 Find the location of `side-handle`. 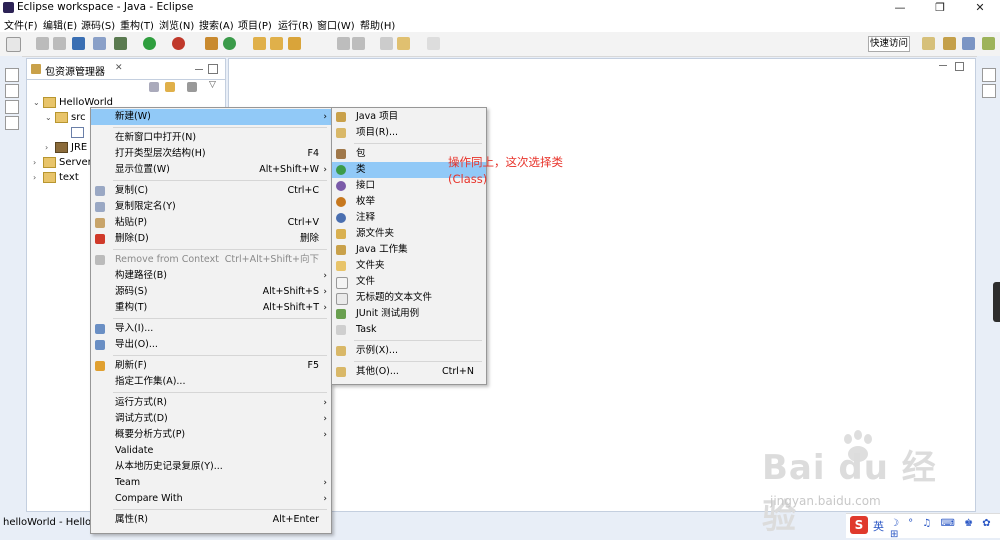

side-handle is located at coordinates (996, 302).